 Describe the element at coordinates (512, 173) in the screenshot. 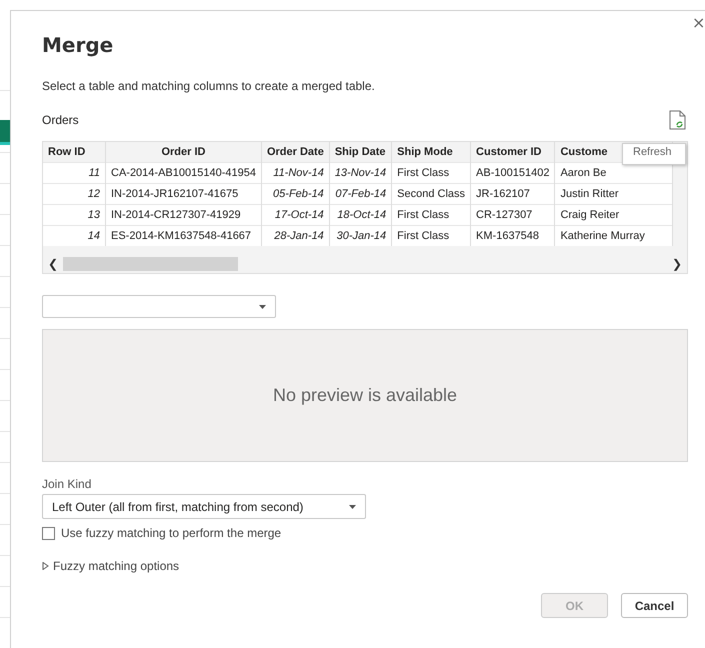

I see `table-cell: AB-100151402` at that location.